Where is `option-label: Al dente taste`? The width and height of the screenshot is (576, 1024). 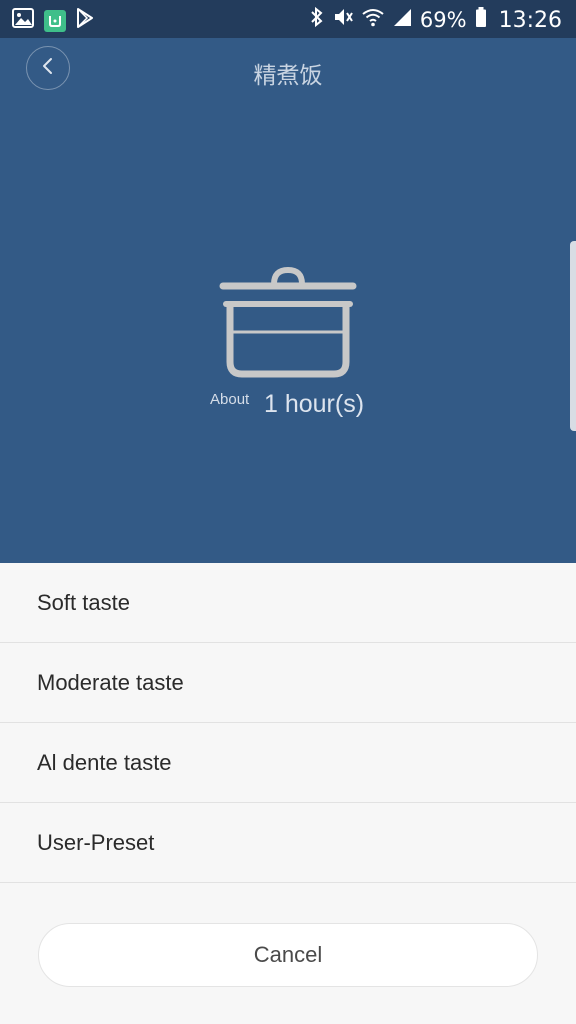
option-label: Al dente taste is located at coordinates (104, 762).